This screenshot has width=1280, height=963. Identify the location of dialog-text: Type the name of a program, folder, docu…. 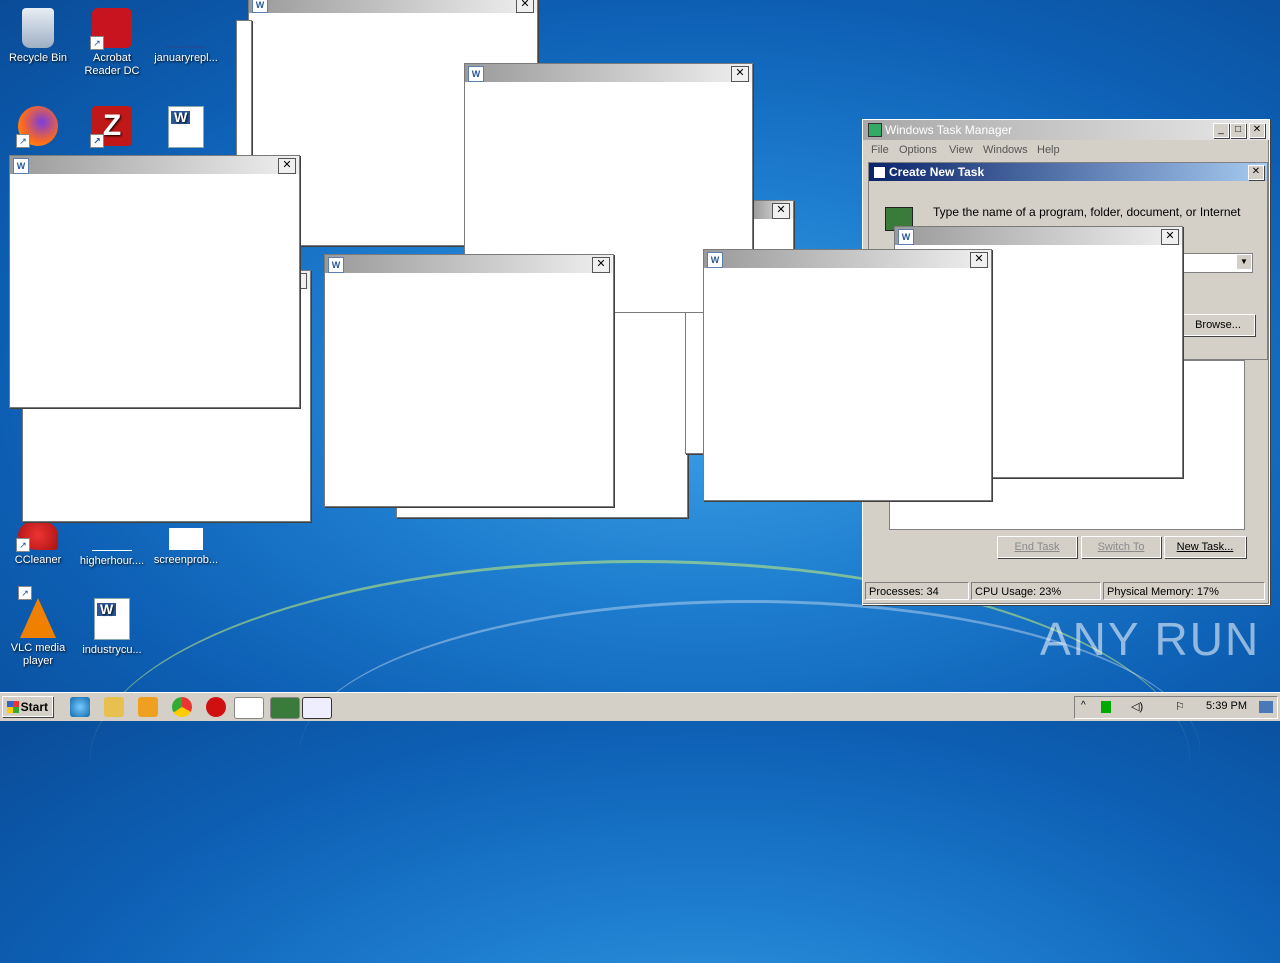
(1087, 212).